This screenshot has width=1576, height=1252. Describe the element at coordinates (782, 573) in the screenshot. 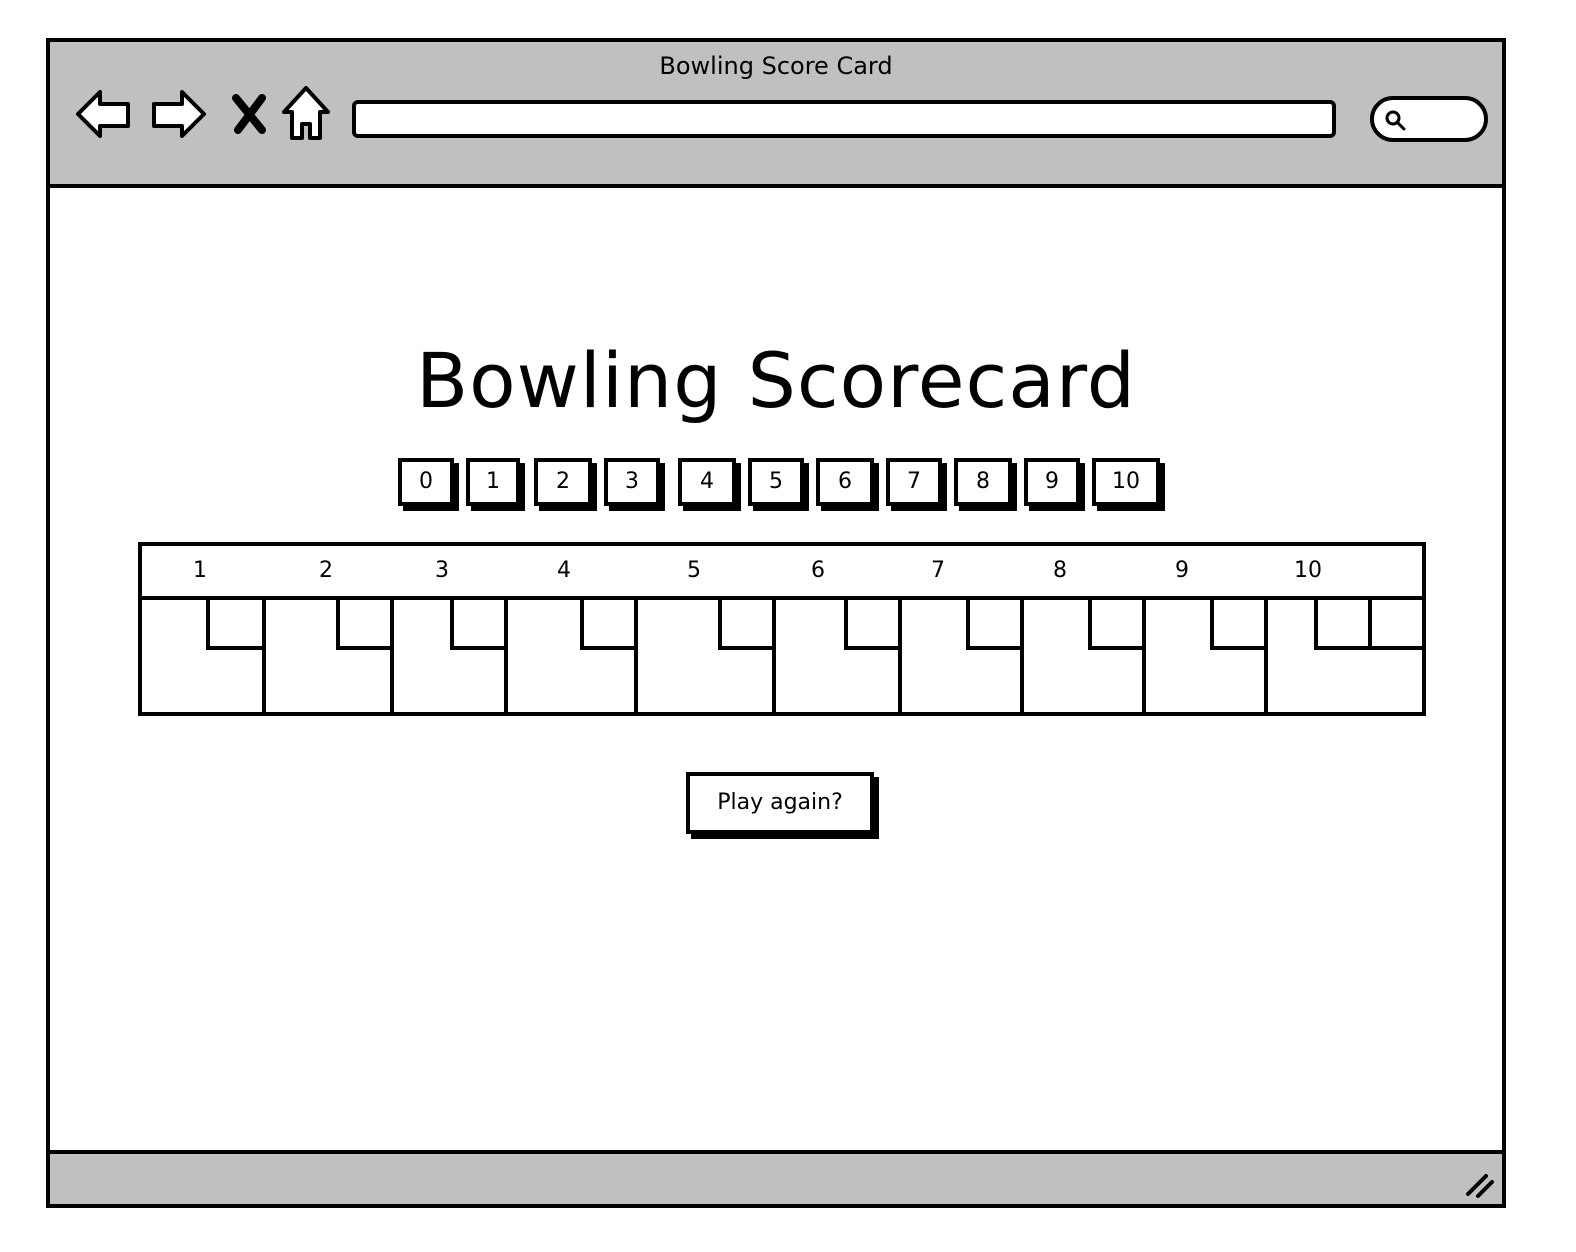

I see `frame-header-row: 1 2 3 4 5 6 7 8 9 10` at that location.